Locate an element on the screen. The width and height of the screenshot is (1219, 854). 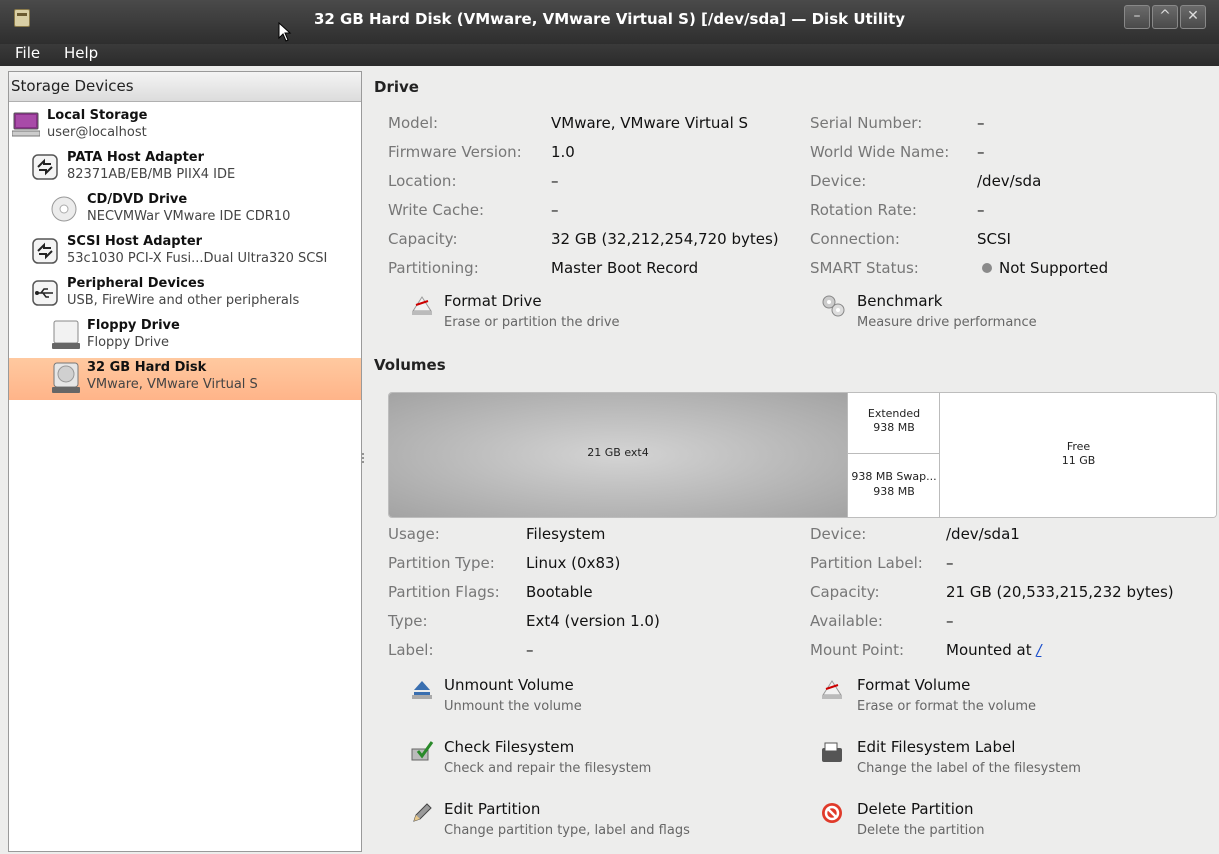
action-description: Change the label of the filesystem is located at coordinates (969, 768).